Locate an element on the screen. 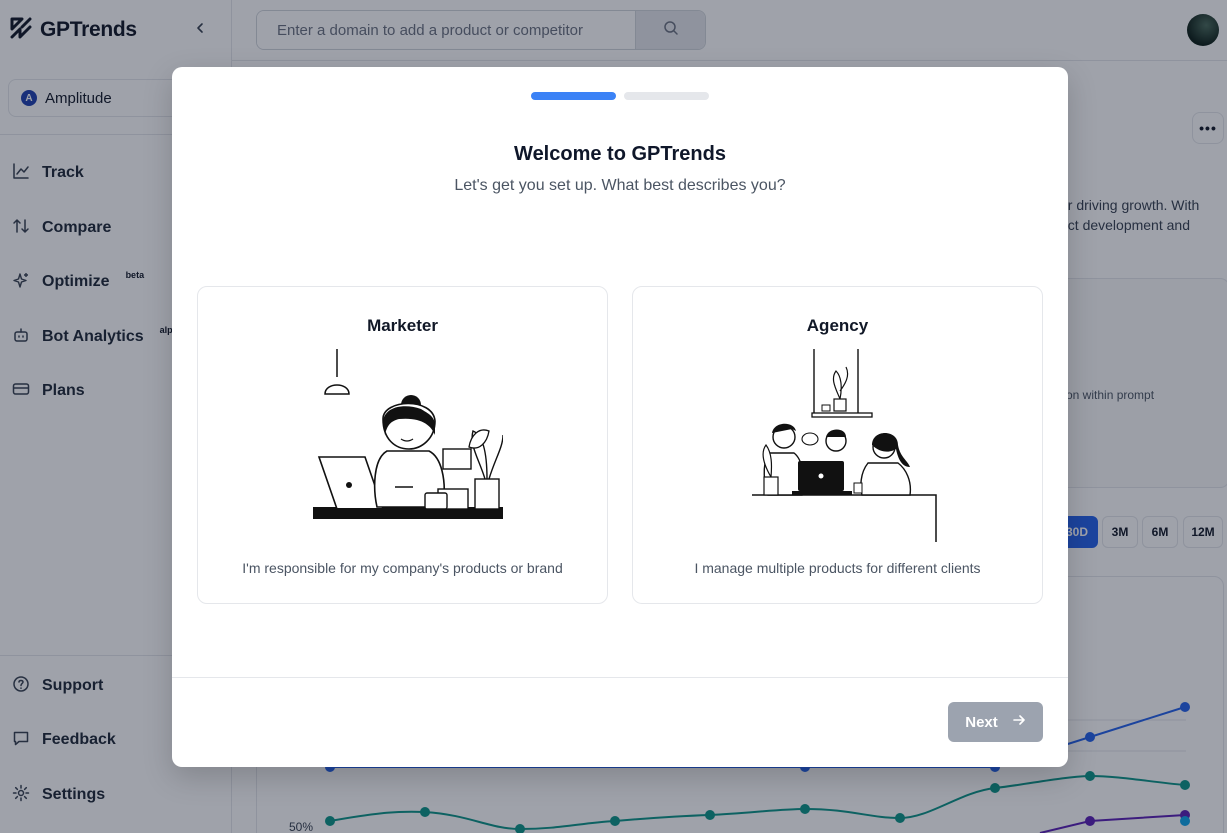 This screenshot has width=1227, height=833. option-title: Marketer is located at coordinates (402, 325).